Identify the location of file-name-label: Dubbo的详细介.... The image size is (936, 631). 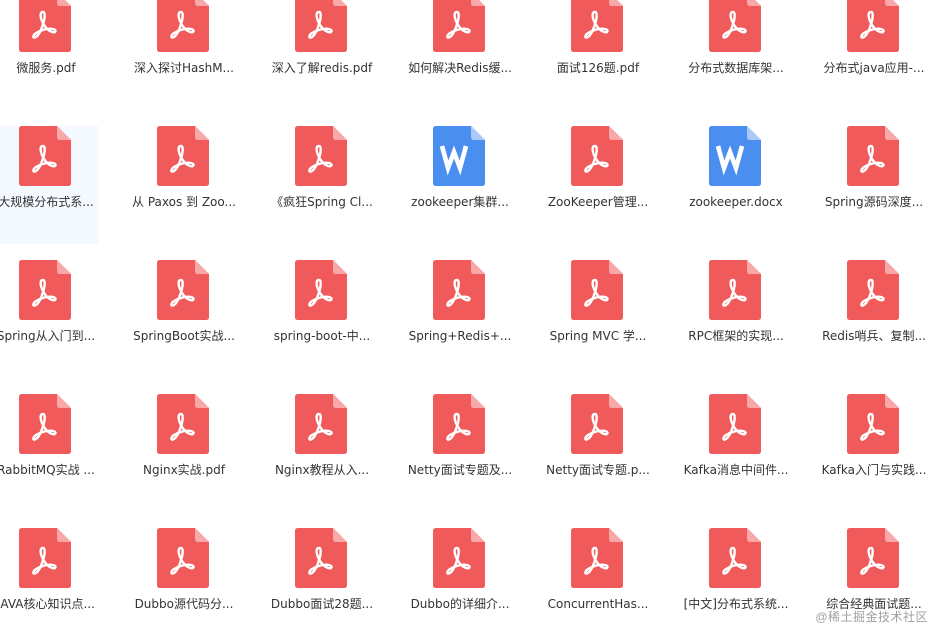
(460, 604).